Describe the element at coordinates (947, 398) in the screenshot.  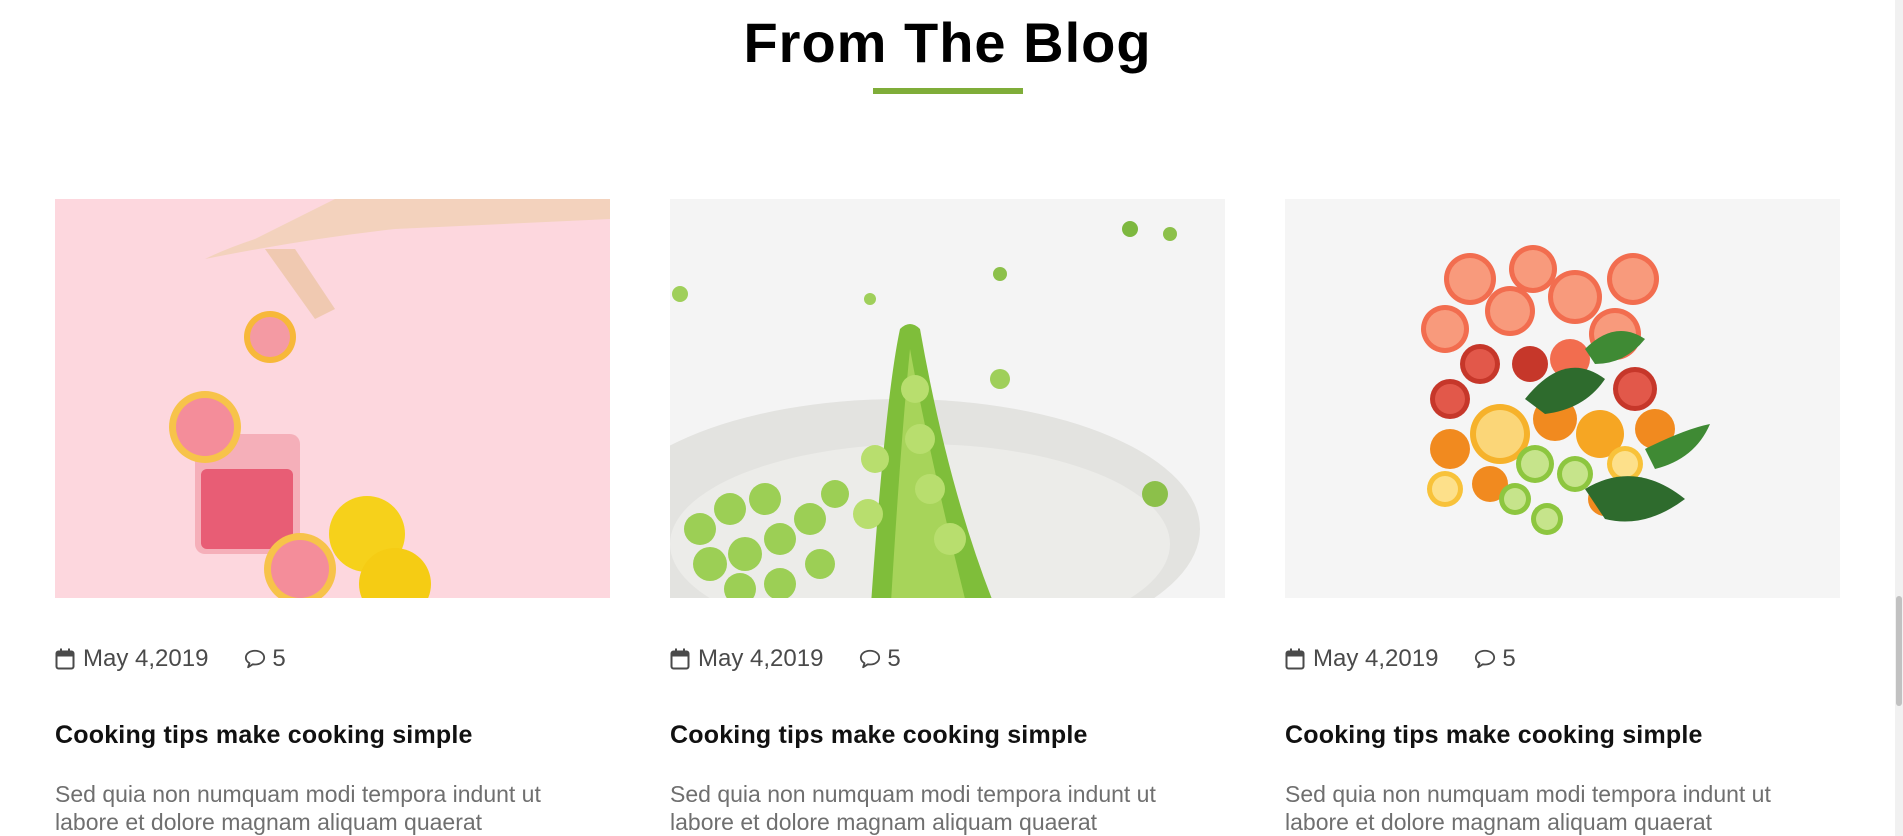
I see `blog-image-green-peas` at that location.